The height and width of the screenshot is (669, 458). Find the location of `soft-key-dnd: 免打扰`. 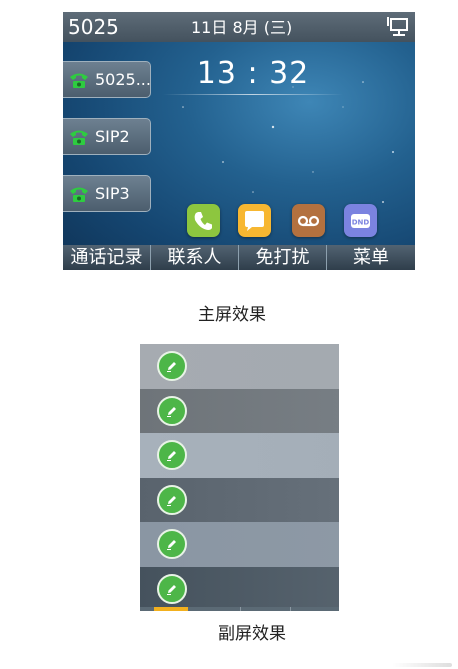

soft-key-dnd: 免打扰 is located at coordinates (283, 257).